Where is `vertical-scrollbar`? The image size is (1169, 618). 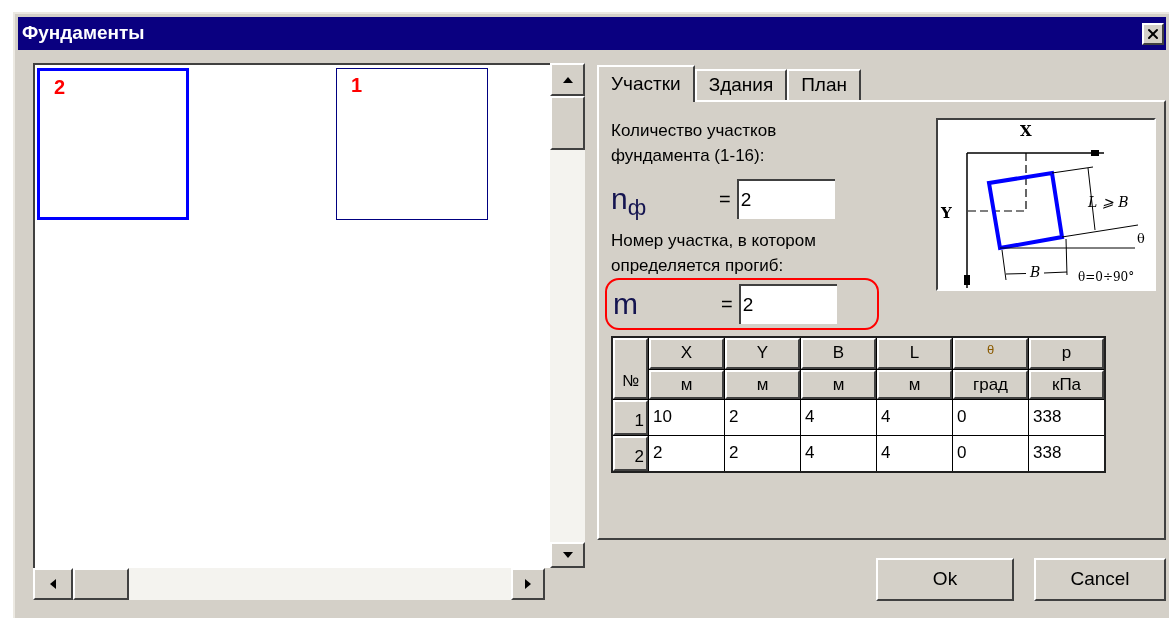
vertical-scrollbar is located at coordinates (567, 315).